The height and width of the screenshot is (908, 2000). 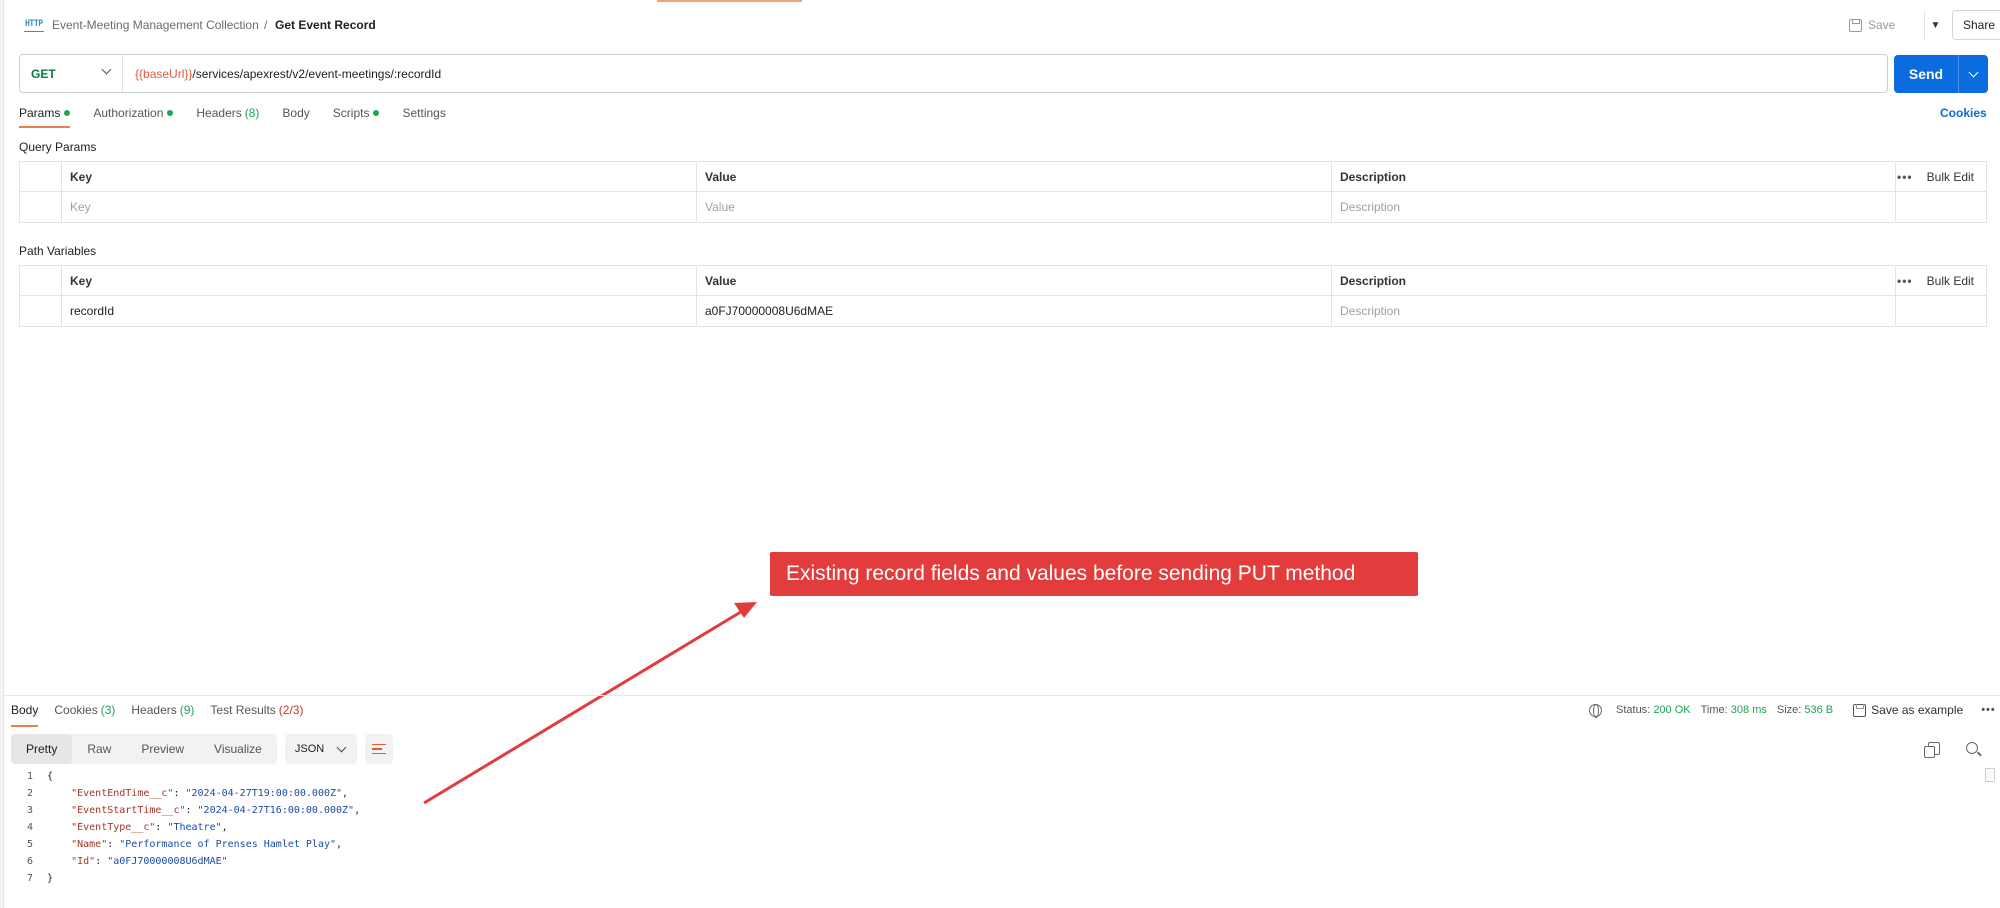 I want to click on tab-count: (8), so click(x=252, y=113).